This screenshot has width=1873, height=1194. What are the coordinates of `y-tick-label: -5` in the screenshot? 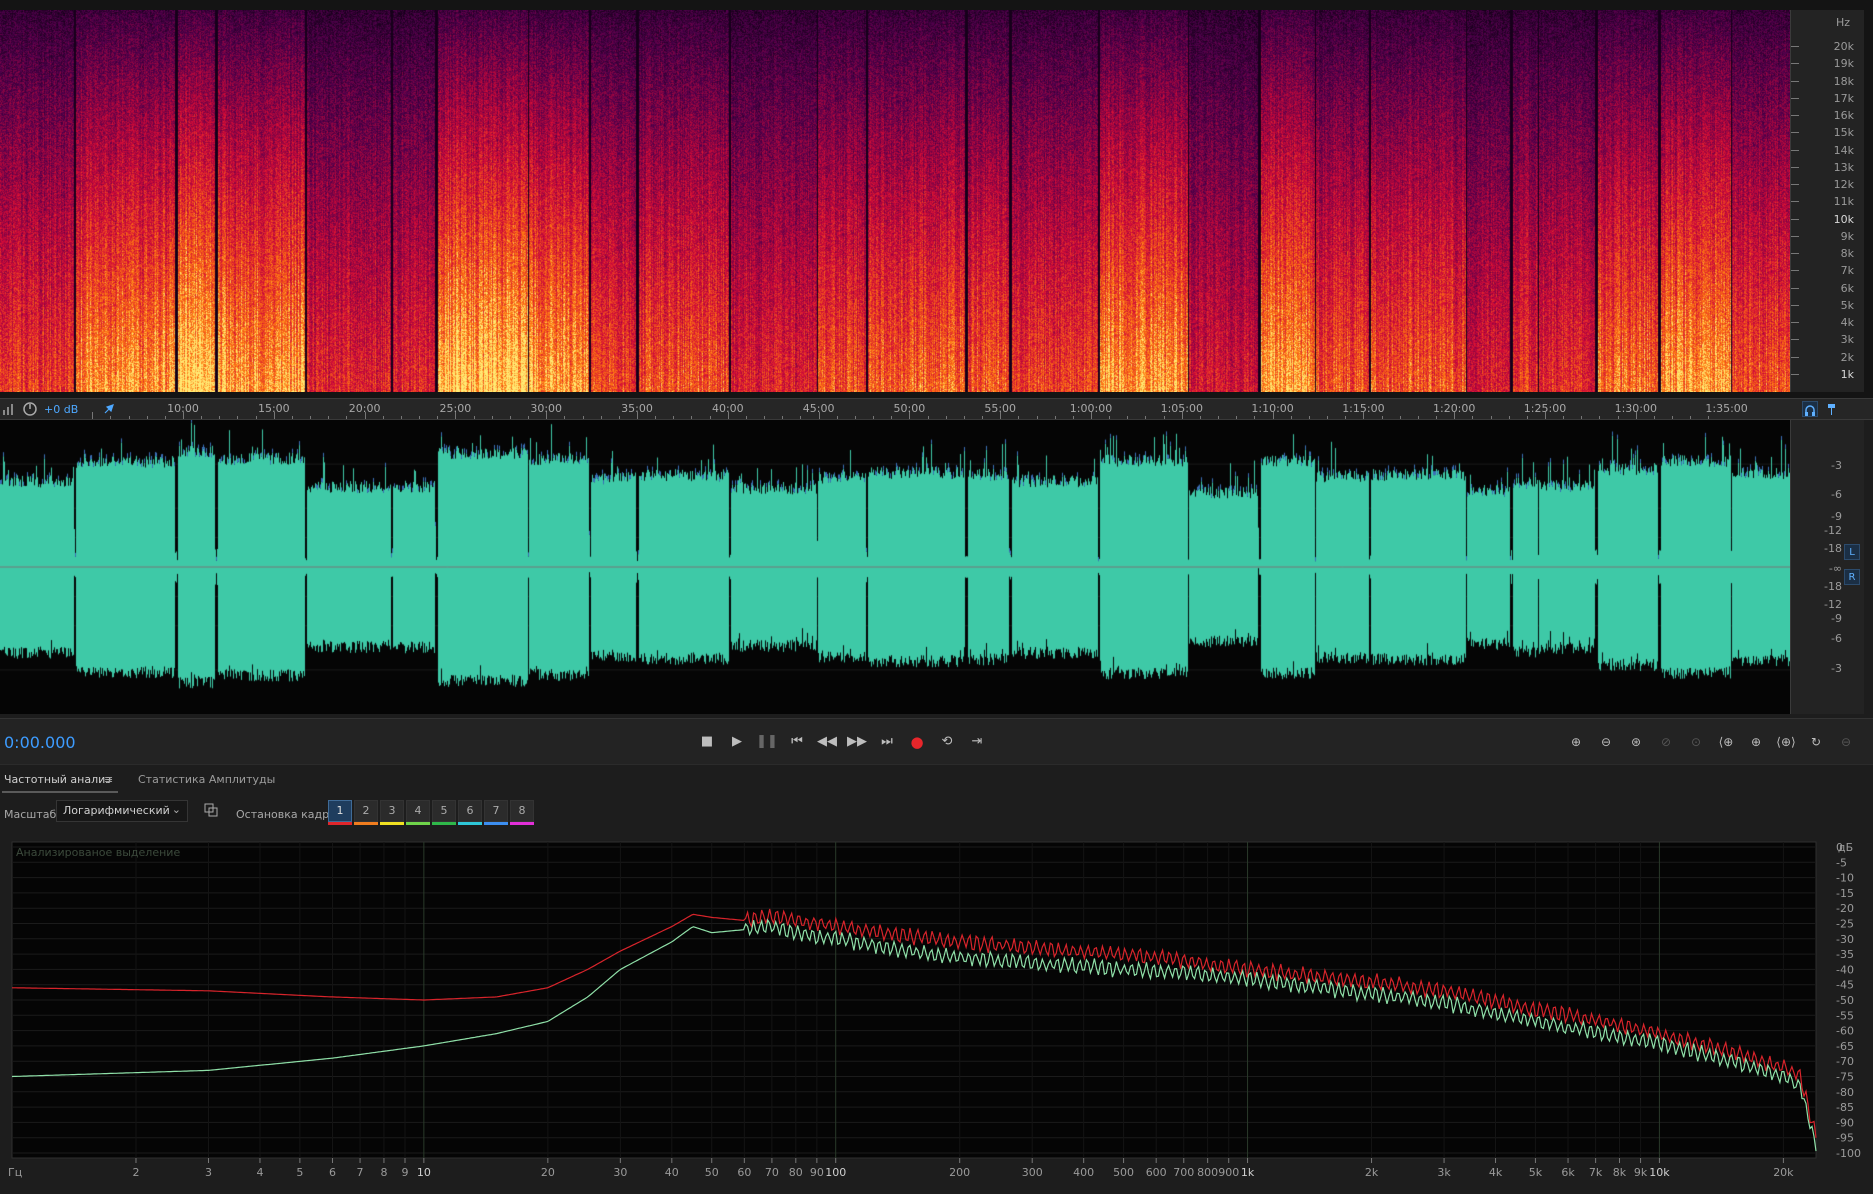 It's located at (1841, 862).